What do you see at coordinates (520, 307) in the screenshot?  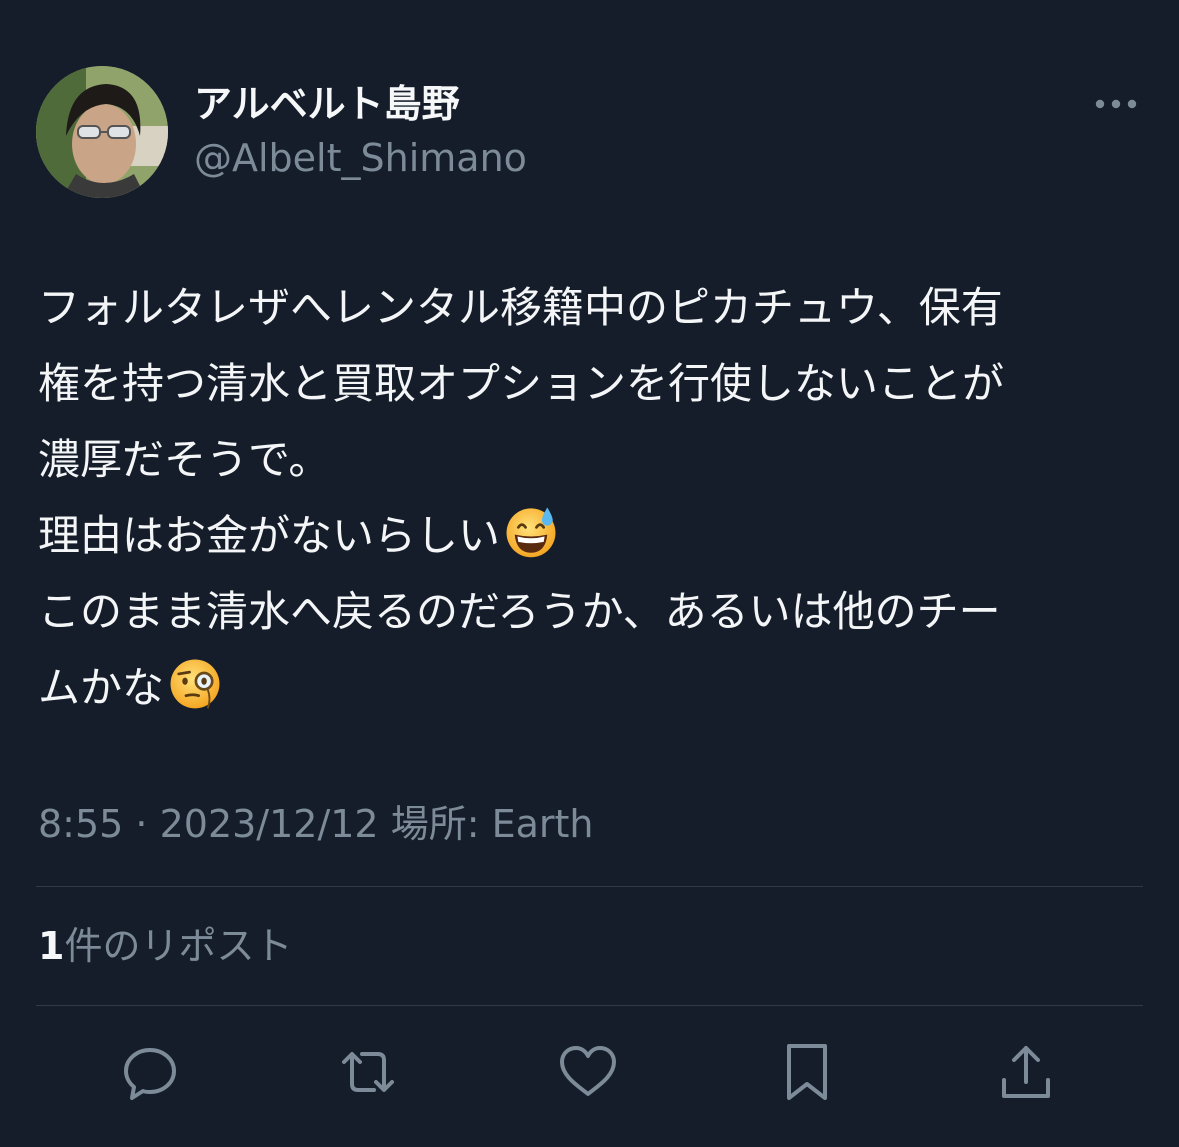 I see `tweet-line: フォルタレザへレンタル移籍中のピカチュウ、保有` at bounding box center [520, 307].